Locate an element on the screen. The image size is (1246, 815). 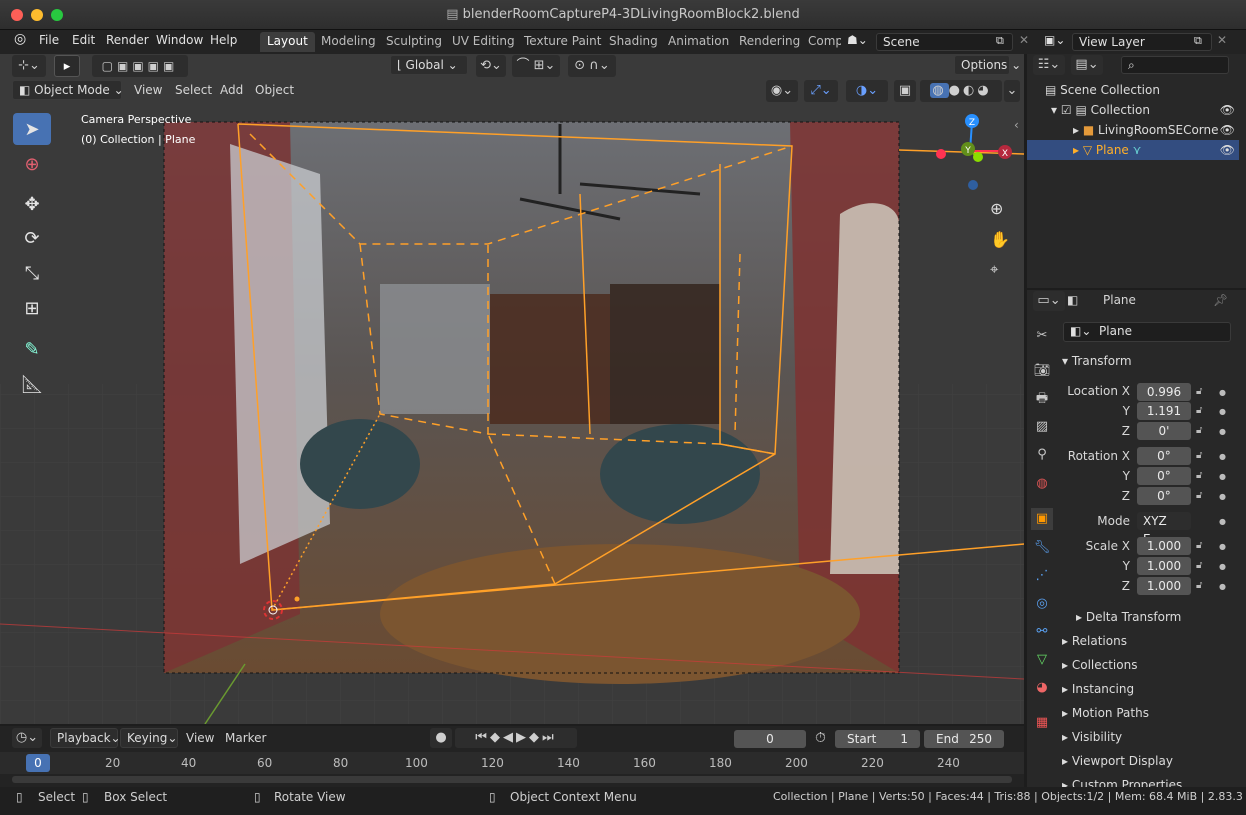
select-menu: Select is located at coordinates (193, 90).